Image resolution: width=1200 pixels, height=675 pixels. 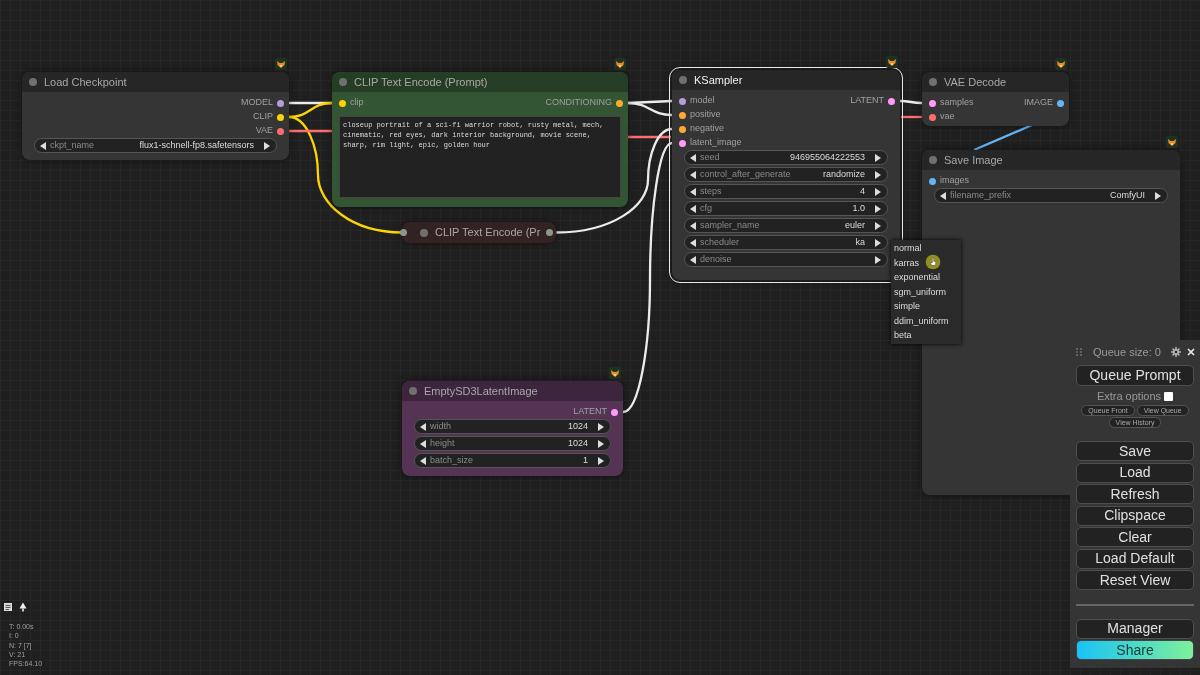 I want to click on input-label: latent_image, so click(x=716, y=143).